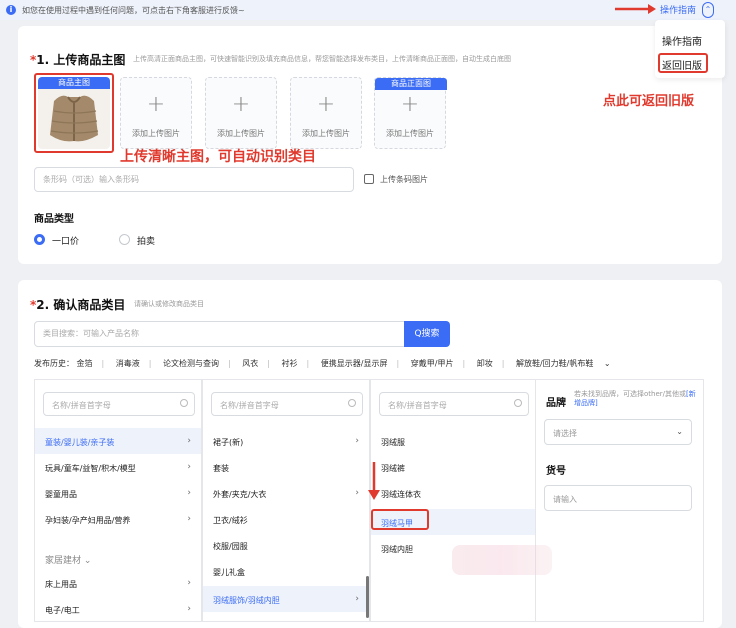 This screenshot has height=628, width=736. Describe the element at coordinates (54, 363) in the screenshot. I see `history-label: 发布历史：` at that location.